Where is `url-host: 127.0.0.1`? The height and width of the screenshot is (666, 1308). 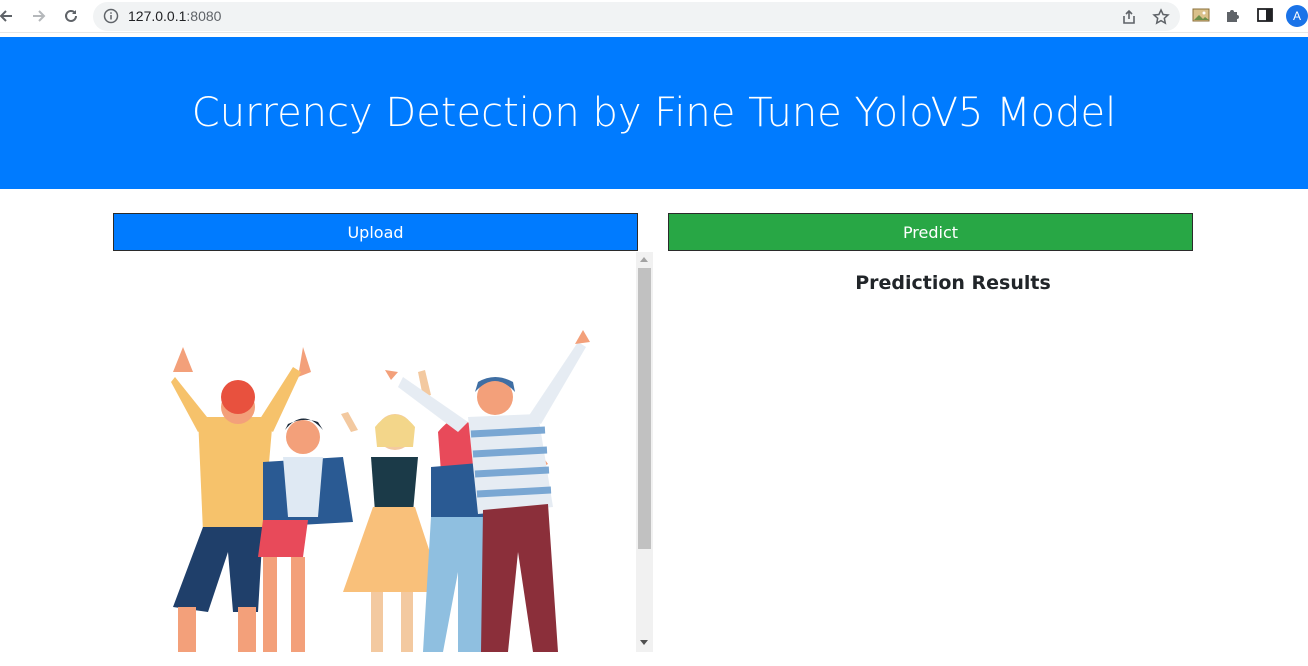 url-host: 127.0.0.1 is located at coordinates (157, 16).